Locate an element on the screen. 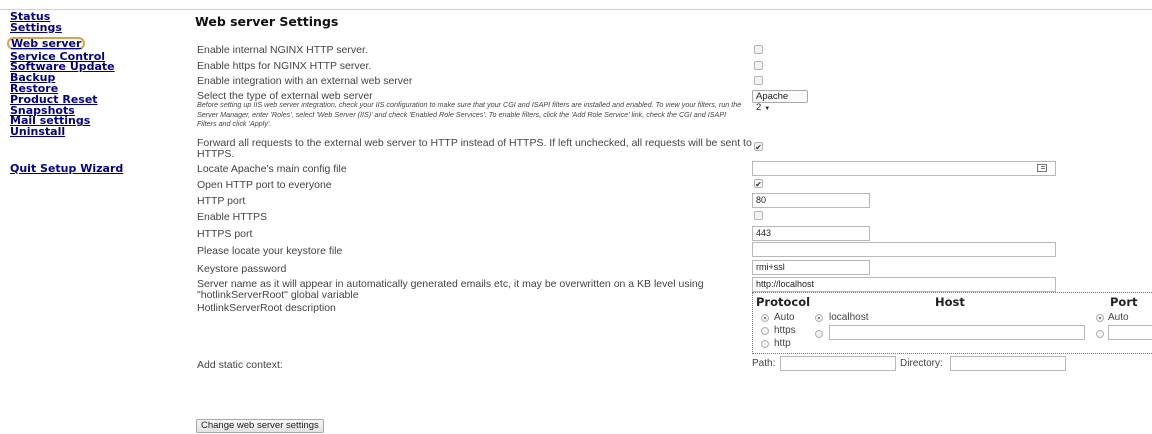 The height and width of the screenshot is (434, 1152). enable-https-label: Enable HTTPS is located at coordinates (232, 217).